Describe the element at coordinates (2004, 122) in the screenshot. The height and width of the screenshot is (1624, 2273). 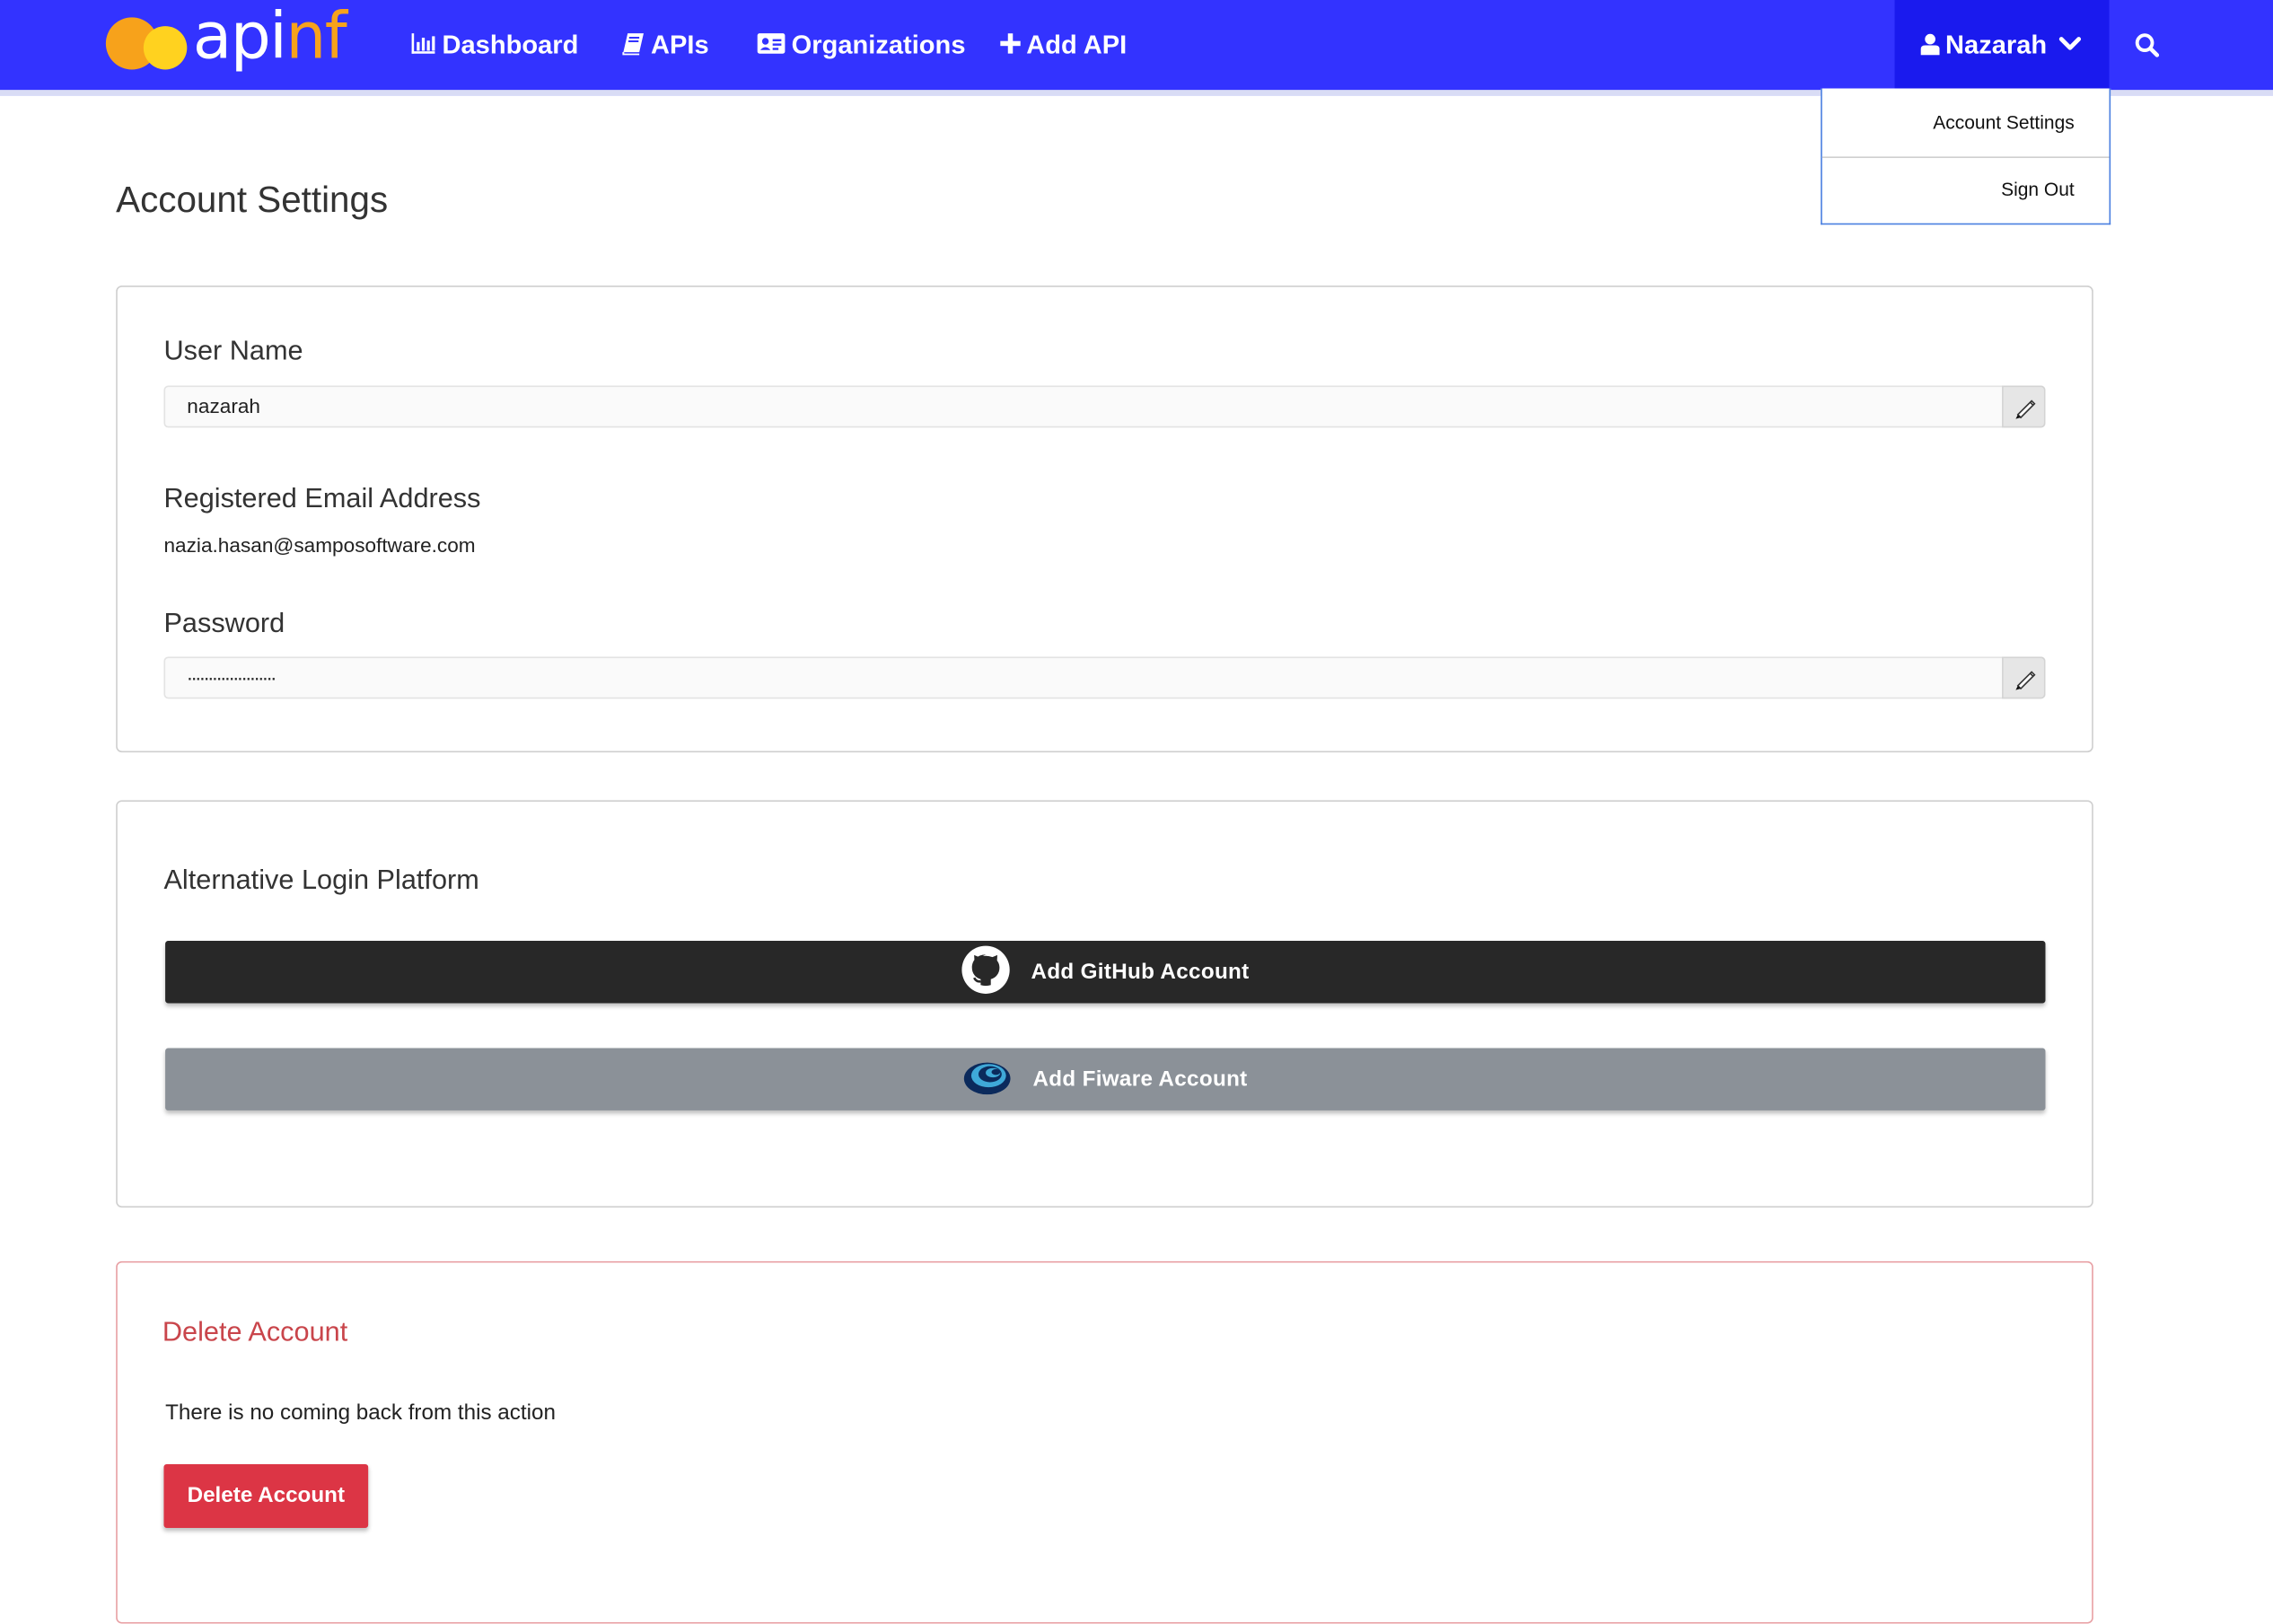
I see `menu-item-account-settings: Account Settings` at that location.